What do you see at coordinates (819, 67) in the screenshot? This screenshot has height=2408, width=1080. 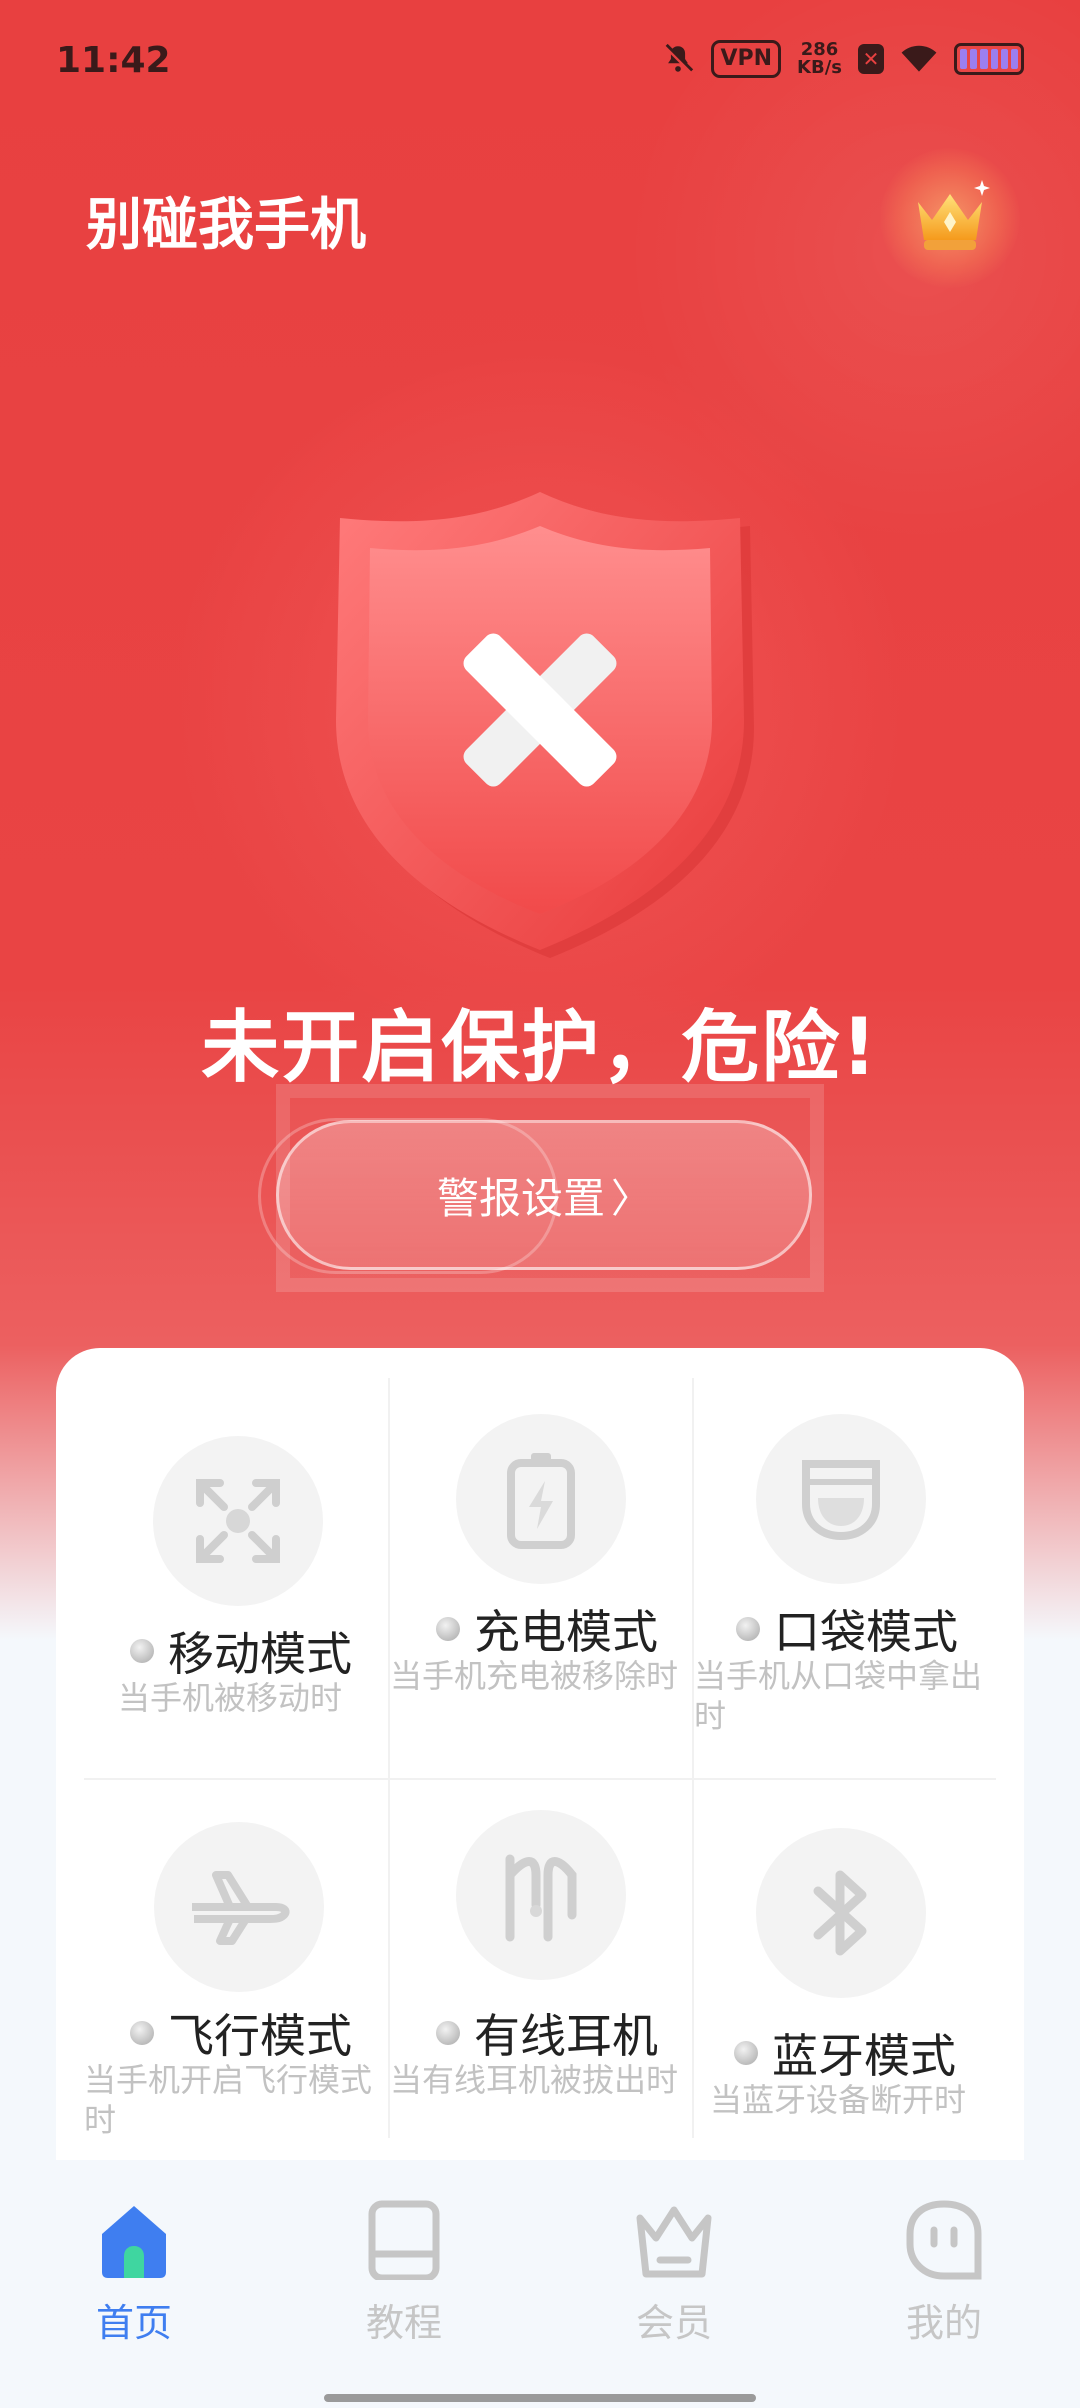 I see `network-speed-unit: KB/s` at bounding box center [819, 67].